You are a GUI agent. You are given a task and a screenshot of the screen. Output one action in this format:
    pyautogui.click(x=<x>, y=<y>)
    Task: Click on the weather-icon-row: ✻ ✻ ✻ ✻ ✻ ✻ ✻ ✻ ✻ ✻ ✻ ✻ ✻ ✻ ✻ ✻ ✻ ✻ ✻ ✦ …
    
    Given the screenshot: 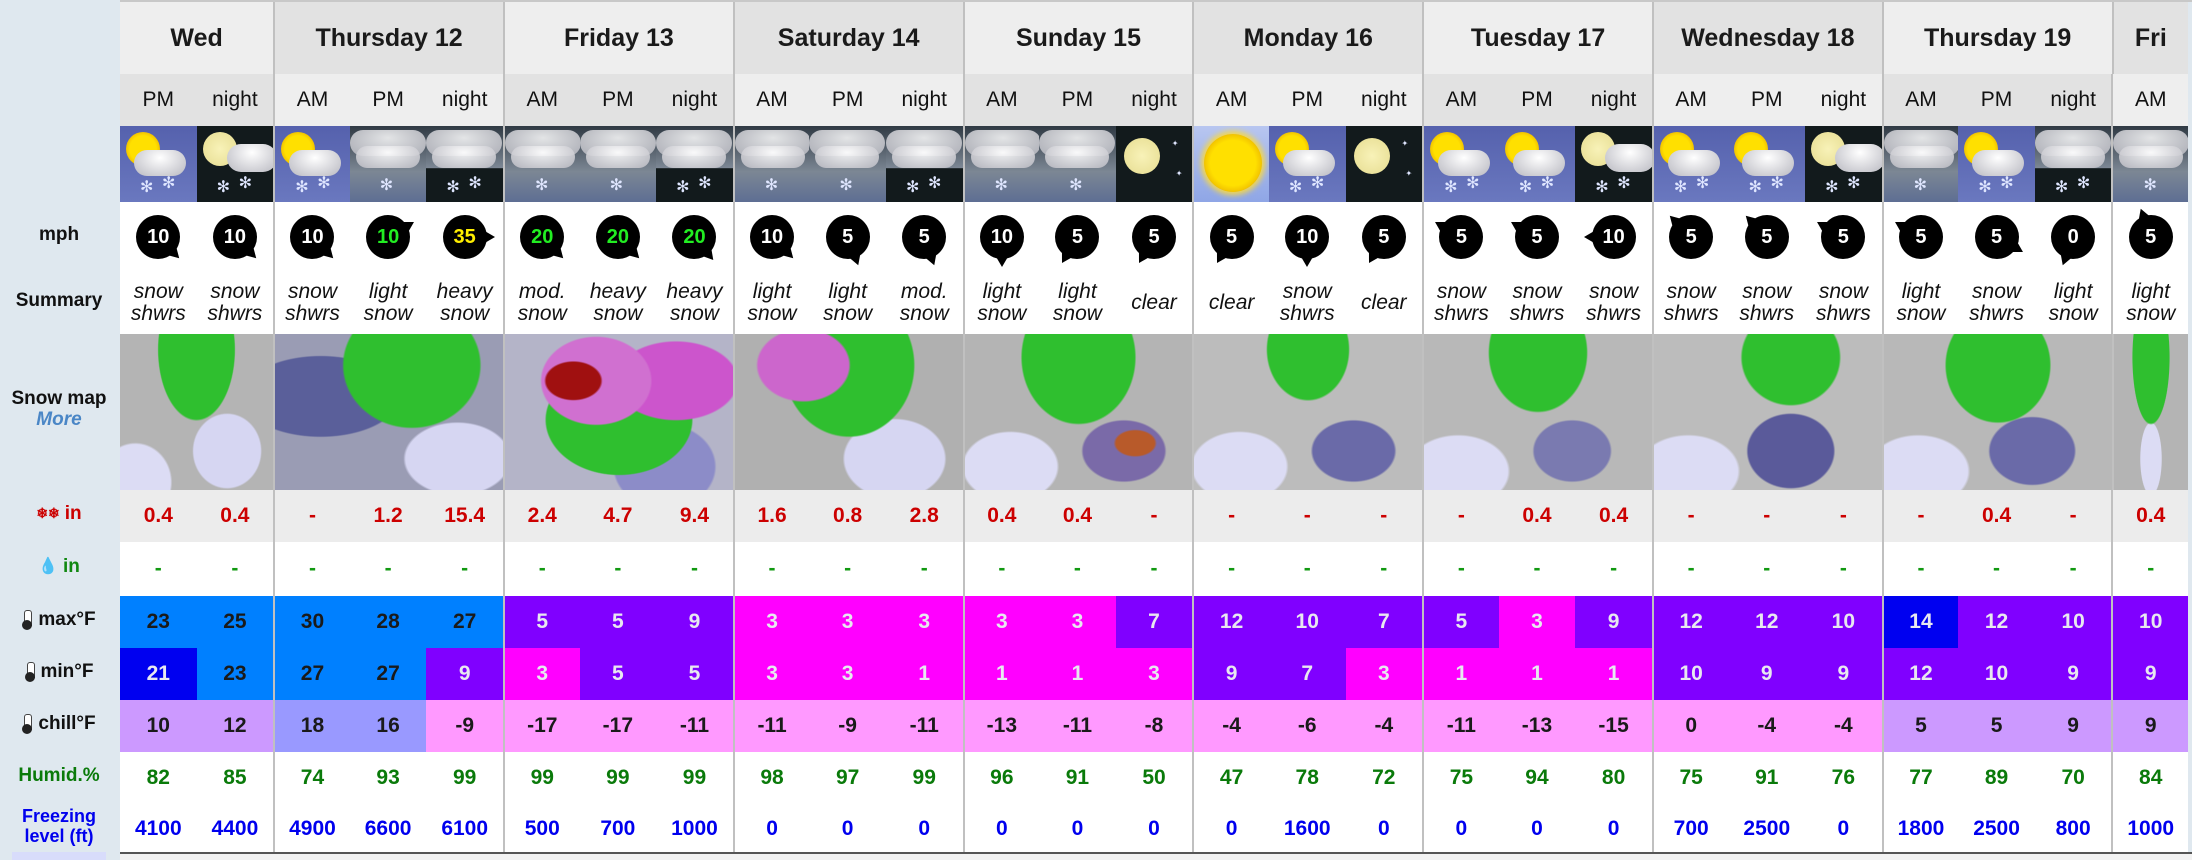 What is the action you would take?
    pyautogui.click(x=1154, y=164)
    